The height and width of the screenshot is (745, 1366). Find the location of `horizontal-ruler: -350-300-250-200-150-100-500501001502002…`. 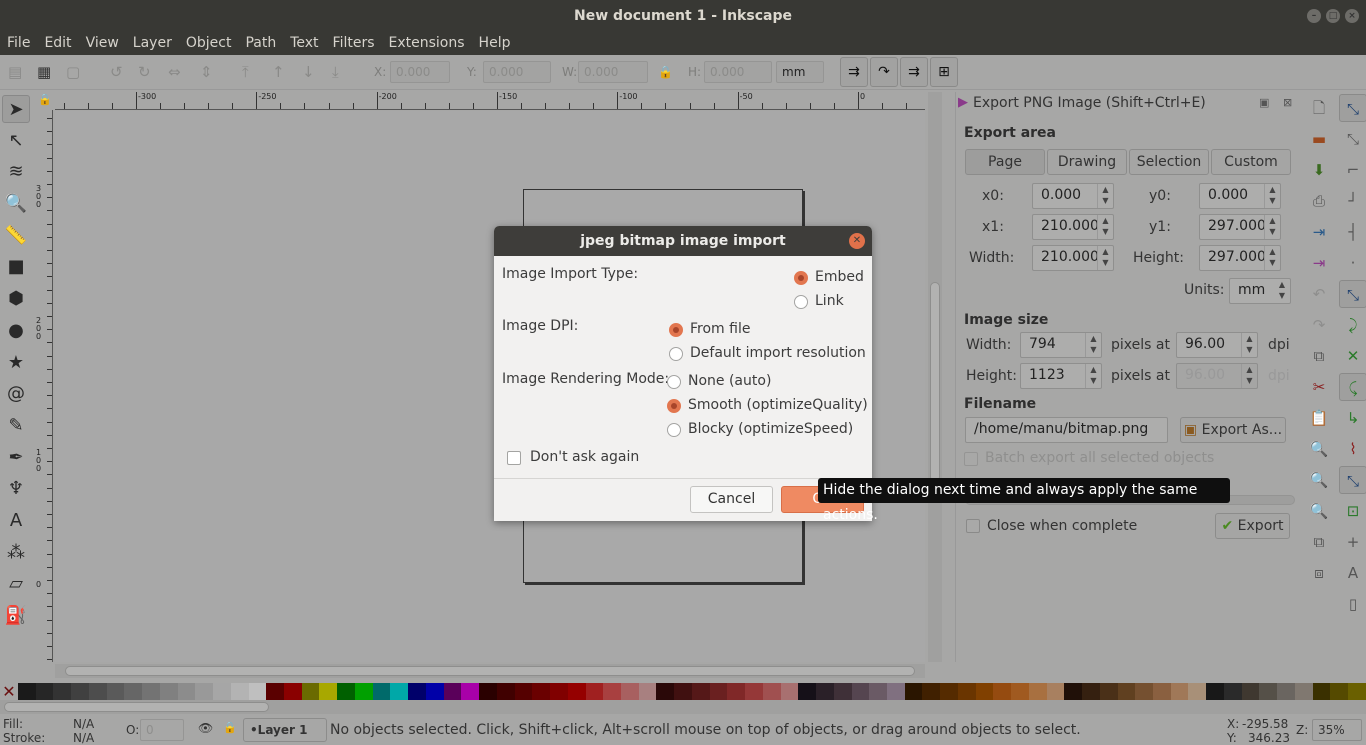

horizontal-ruler: -350-300-250-200-150-100-500501001502002… is located at coordinates (490, 101).